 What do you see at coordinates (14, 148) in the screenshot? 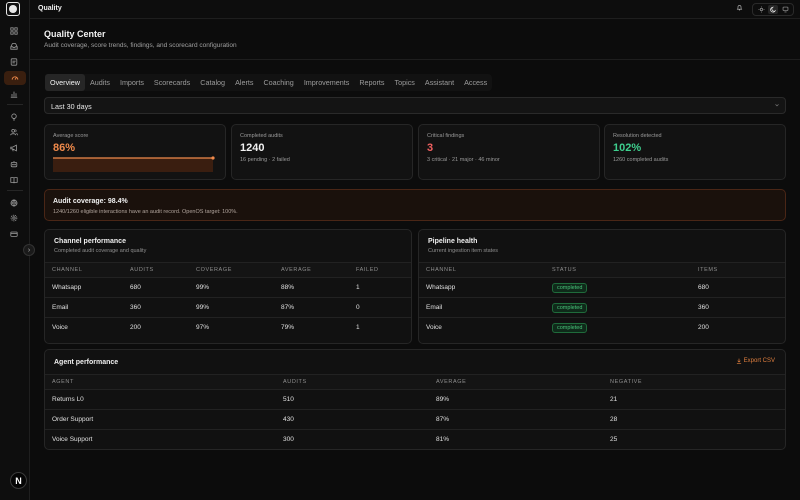
I see `megaphone-icon` at bounding box center [14, 148].